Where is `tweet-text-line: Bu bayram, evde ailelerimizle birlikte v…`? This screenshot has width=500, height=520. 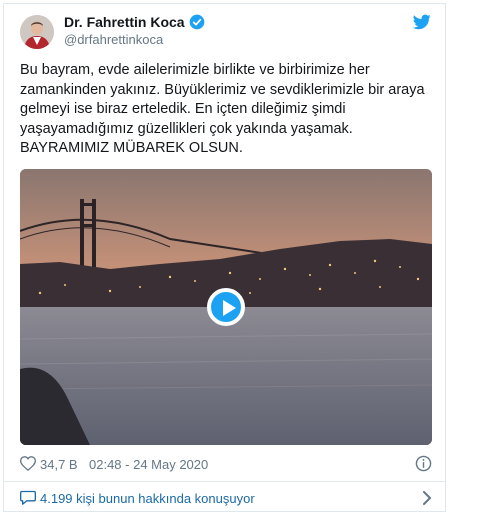
tweet-text-line: Bu bayram, evde ailelerimizle birlikte v… is located at coordinates (195, 70).